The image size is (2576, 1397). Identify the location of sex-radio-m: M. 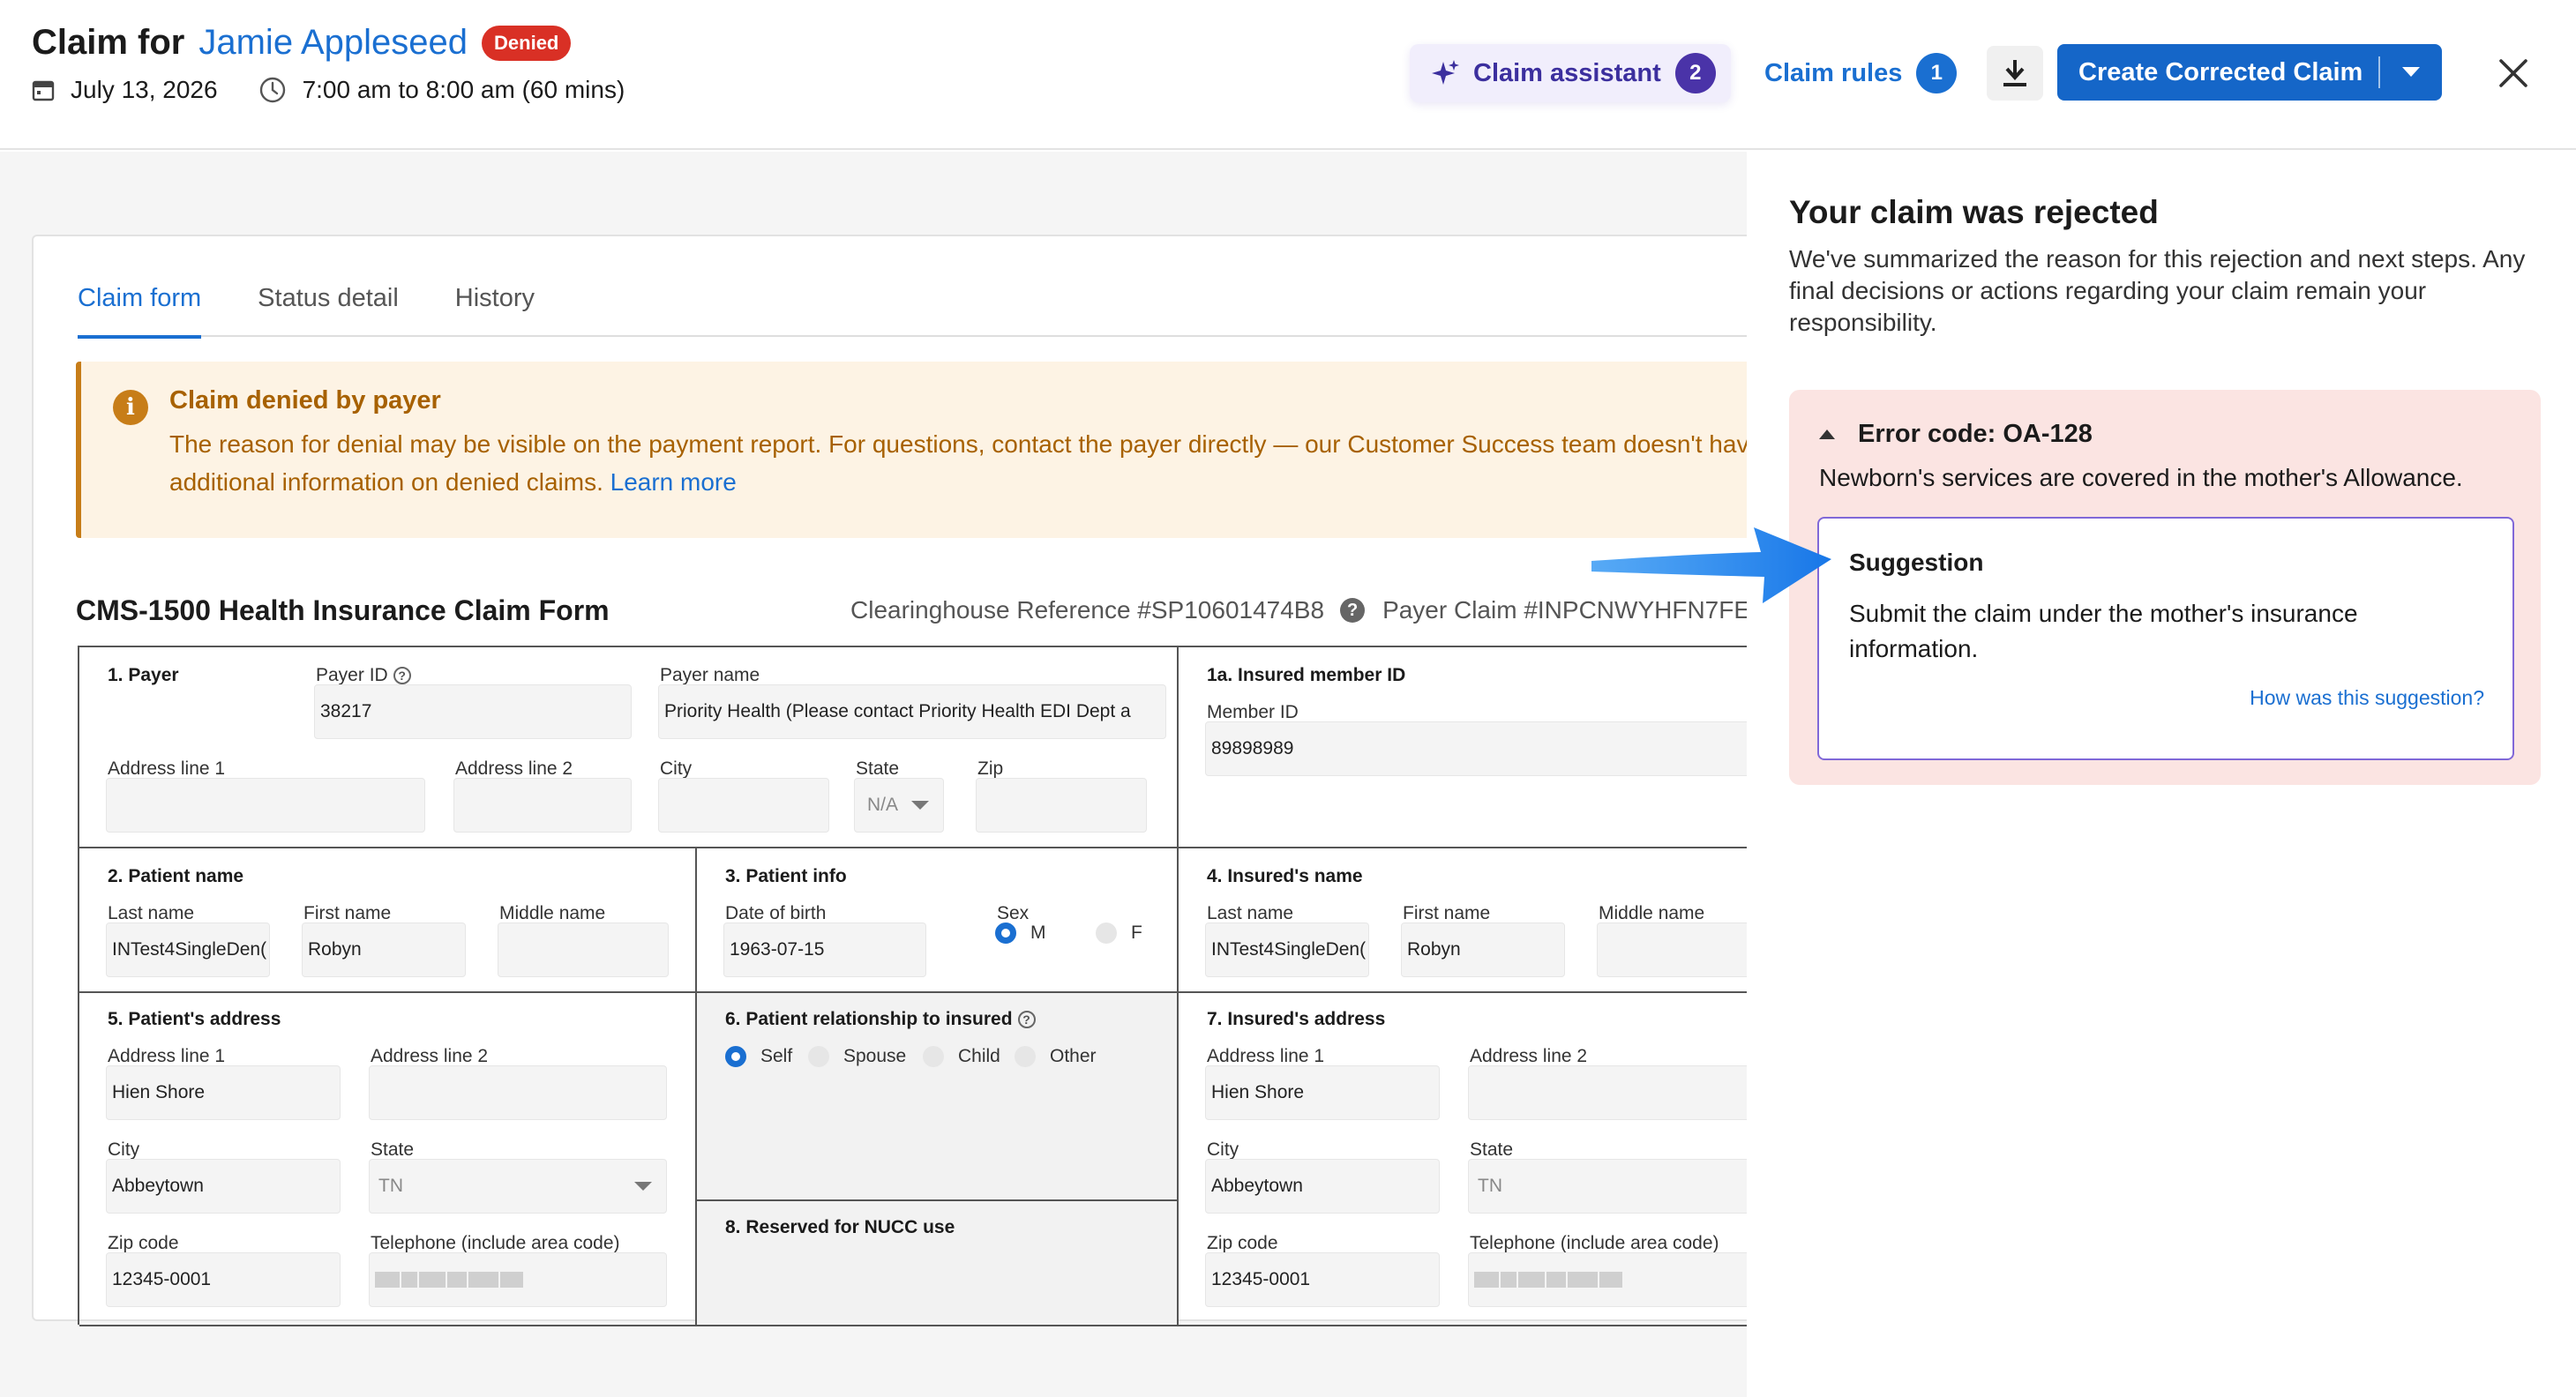
(1021, 933).